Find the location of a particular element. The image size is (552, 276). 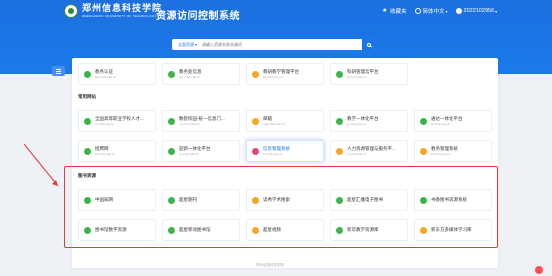

language-selector: 简体中文 ▾ is located at coordinates (431, 11).